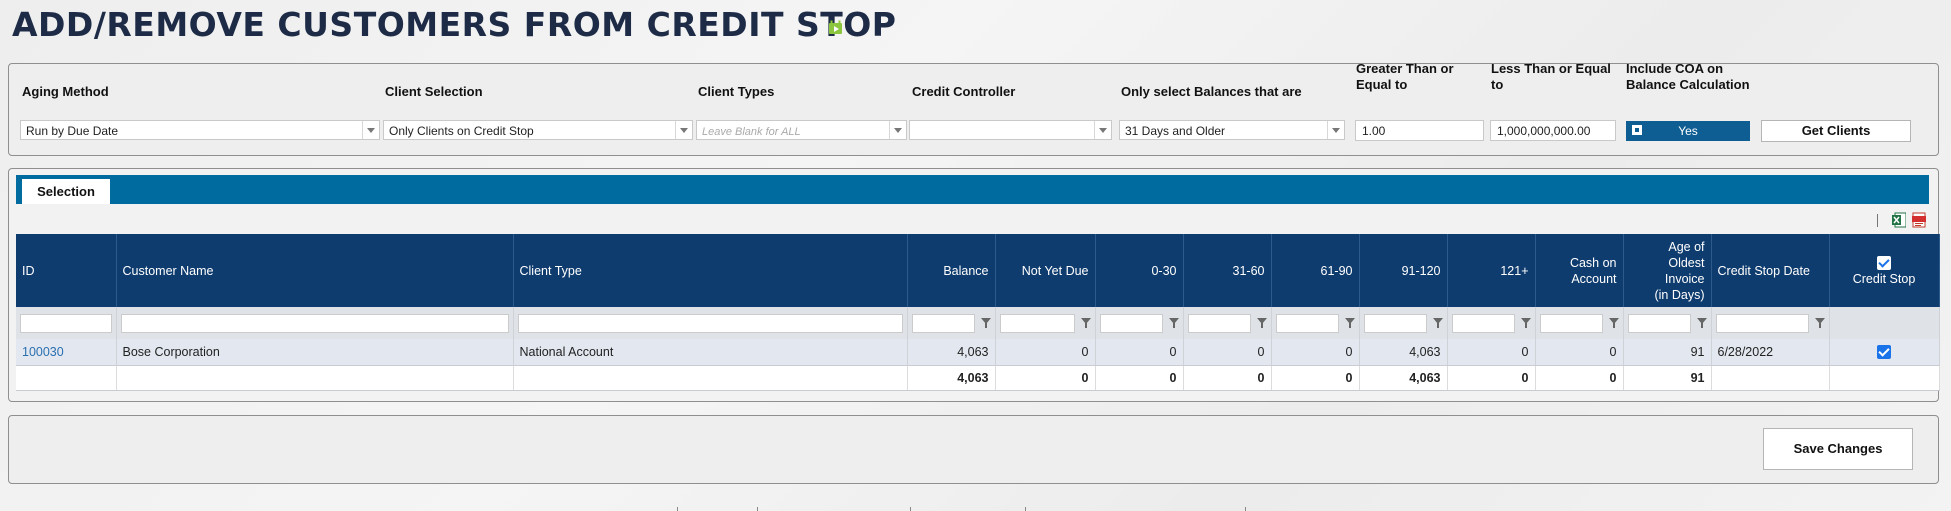  I want to click on col-header-id: ID, so click(66, 270).